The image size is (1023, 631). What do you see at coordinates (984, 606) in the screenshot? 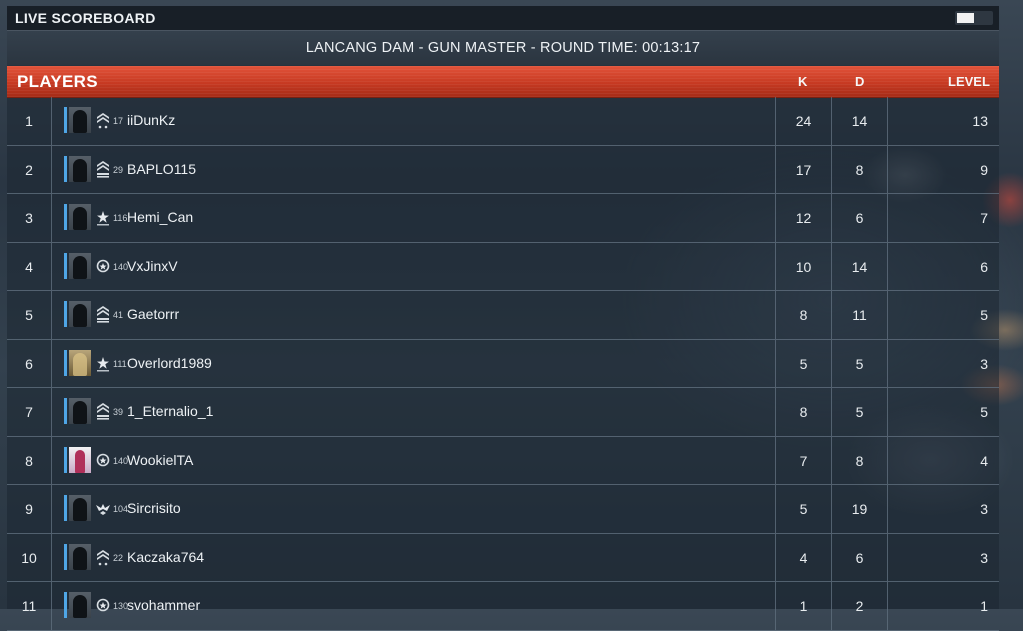
I see `level-value: 1` at bounding box center [984, 606].